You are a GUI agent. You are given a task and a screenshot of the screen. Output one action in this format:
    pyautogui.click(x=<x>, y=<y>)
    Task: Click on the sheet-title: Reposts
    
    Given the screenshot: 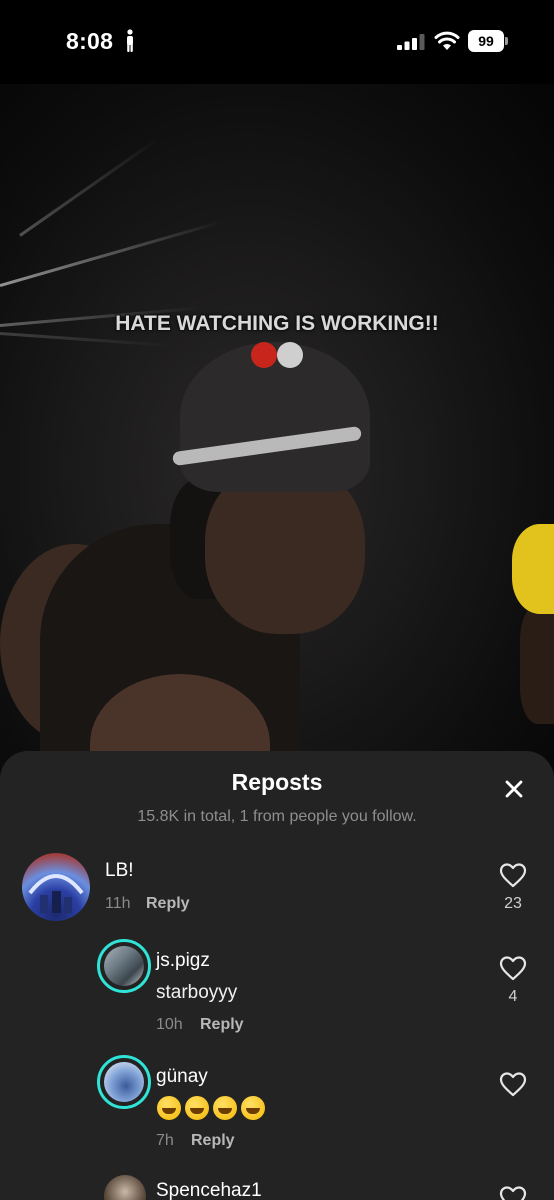 What is the action you would take?
    pyautogui.click(x=277, y=782)
    